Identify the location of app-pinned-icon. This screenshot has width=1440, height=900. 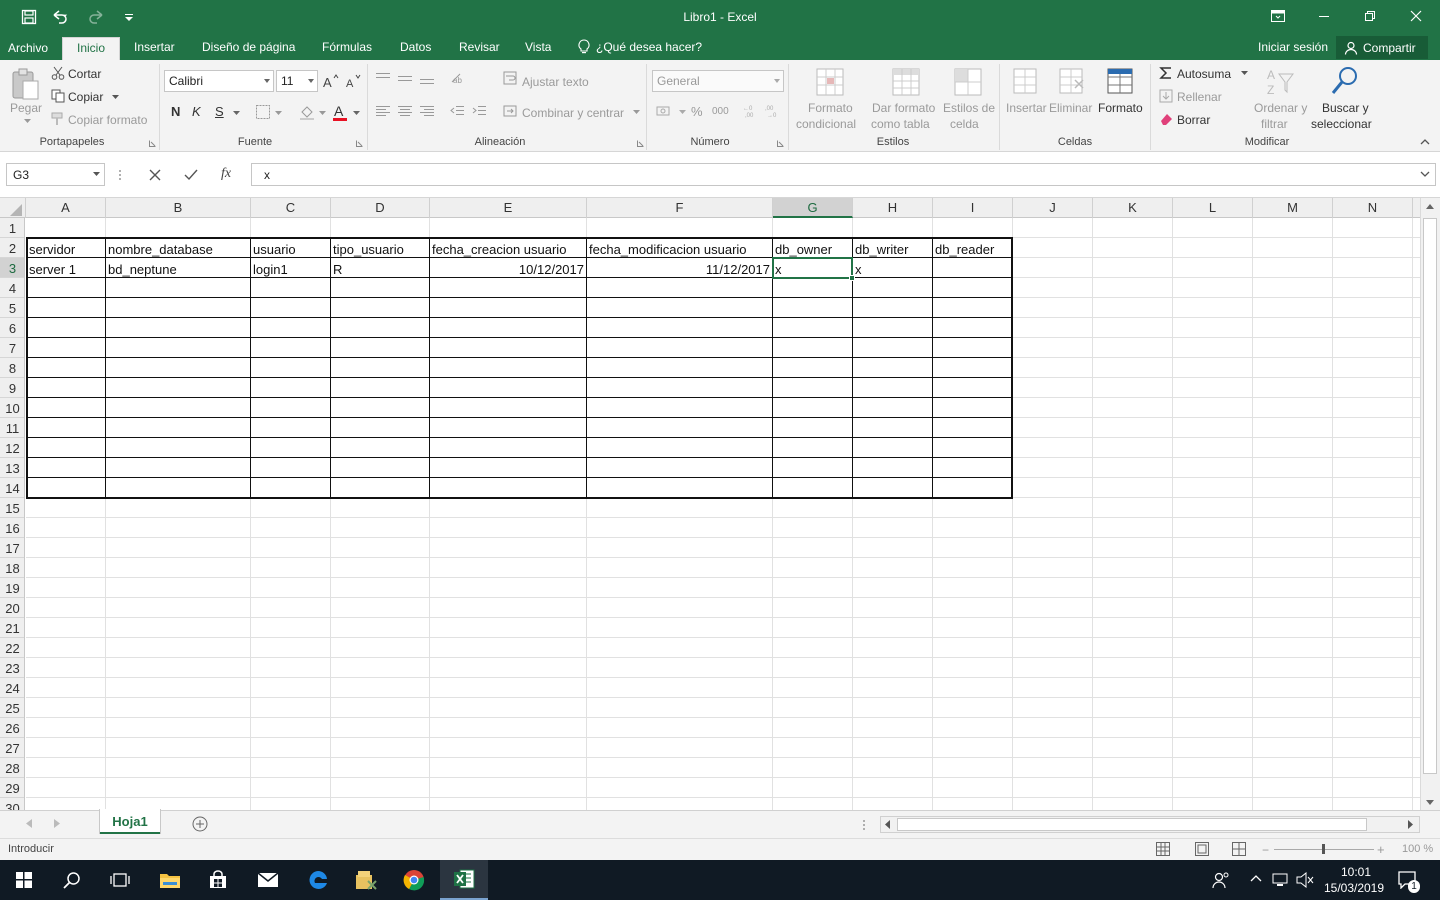
(366, 880).